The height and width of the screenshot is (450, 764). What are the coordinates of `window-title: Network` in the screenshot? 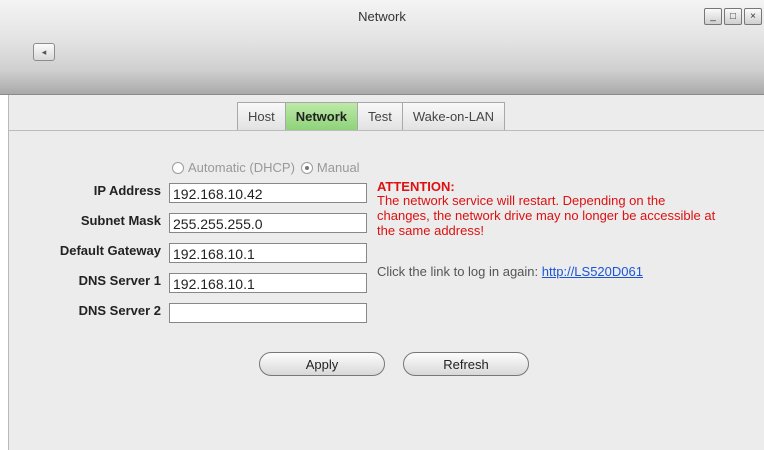 It's located at (382, 16).